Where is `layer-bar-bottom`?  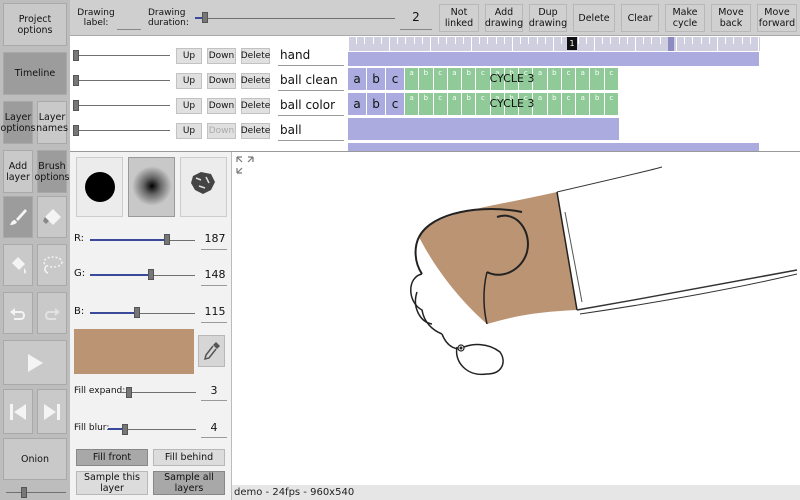
layer-bar-bottom is located at coordinates (553, 147).